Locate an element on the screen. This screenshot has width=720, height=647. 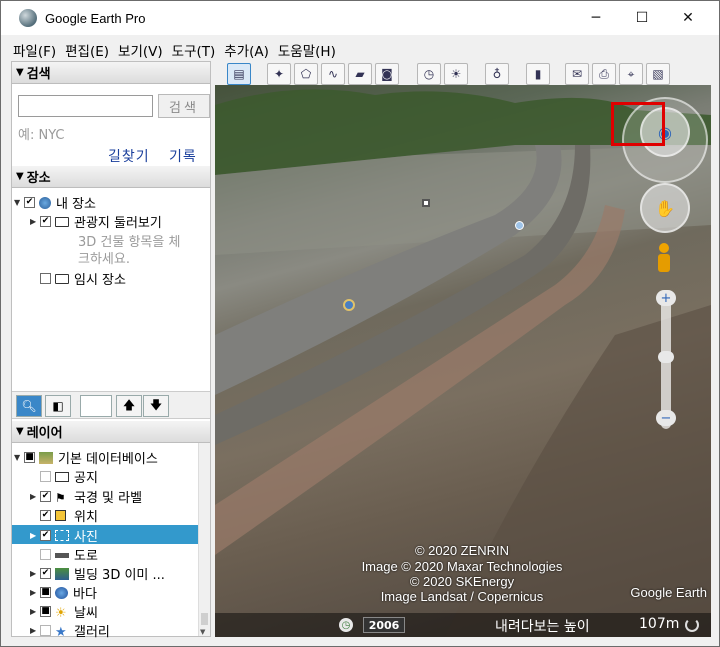
history-link: 기록 is located at coordinates (183, 156).